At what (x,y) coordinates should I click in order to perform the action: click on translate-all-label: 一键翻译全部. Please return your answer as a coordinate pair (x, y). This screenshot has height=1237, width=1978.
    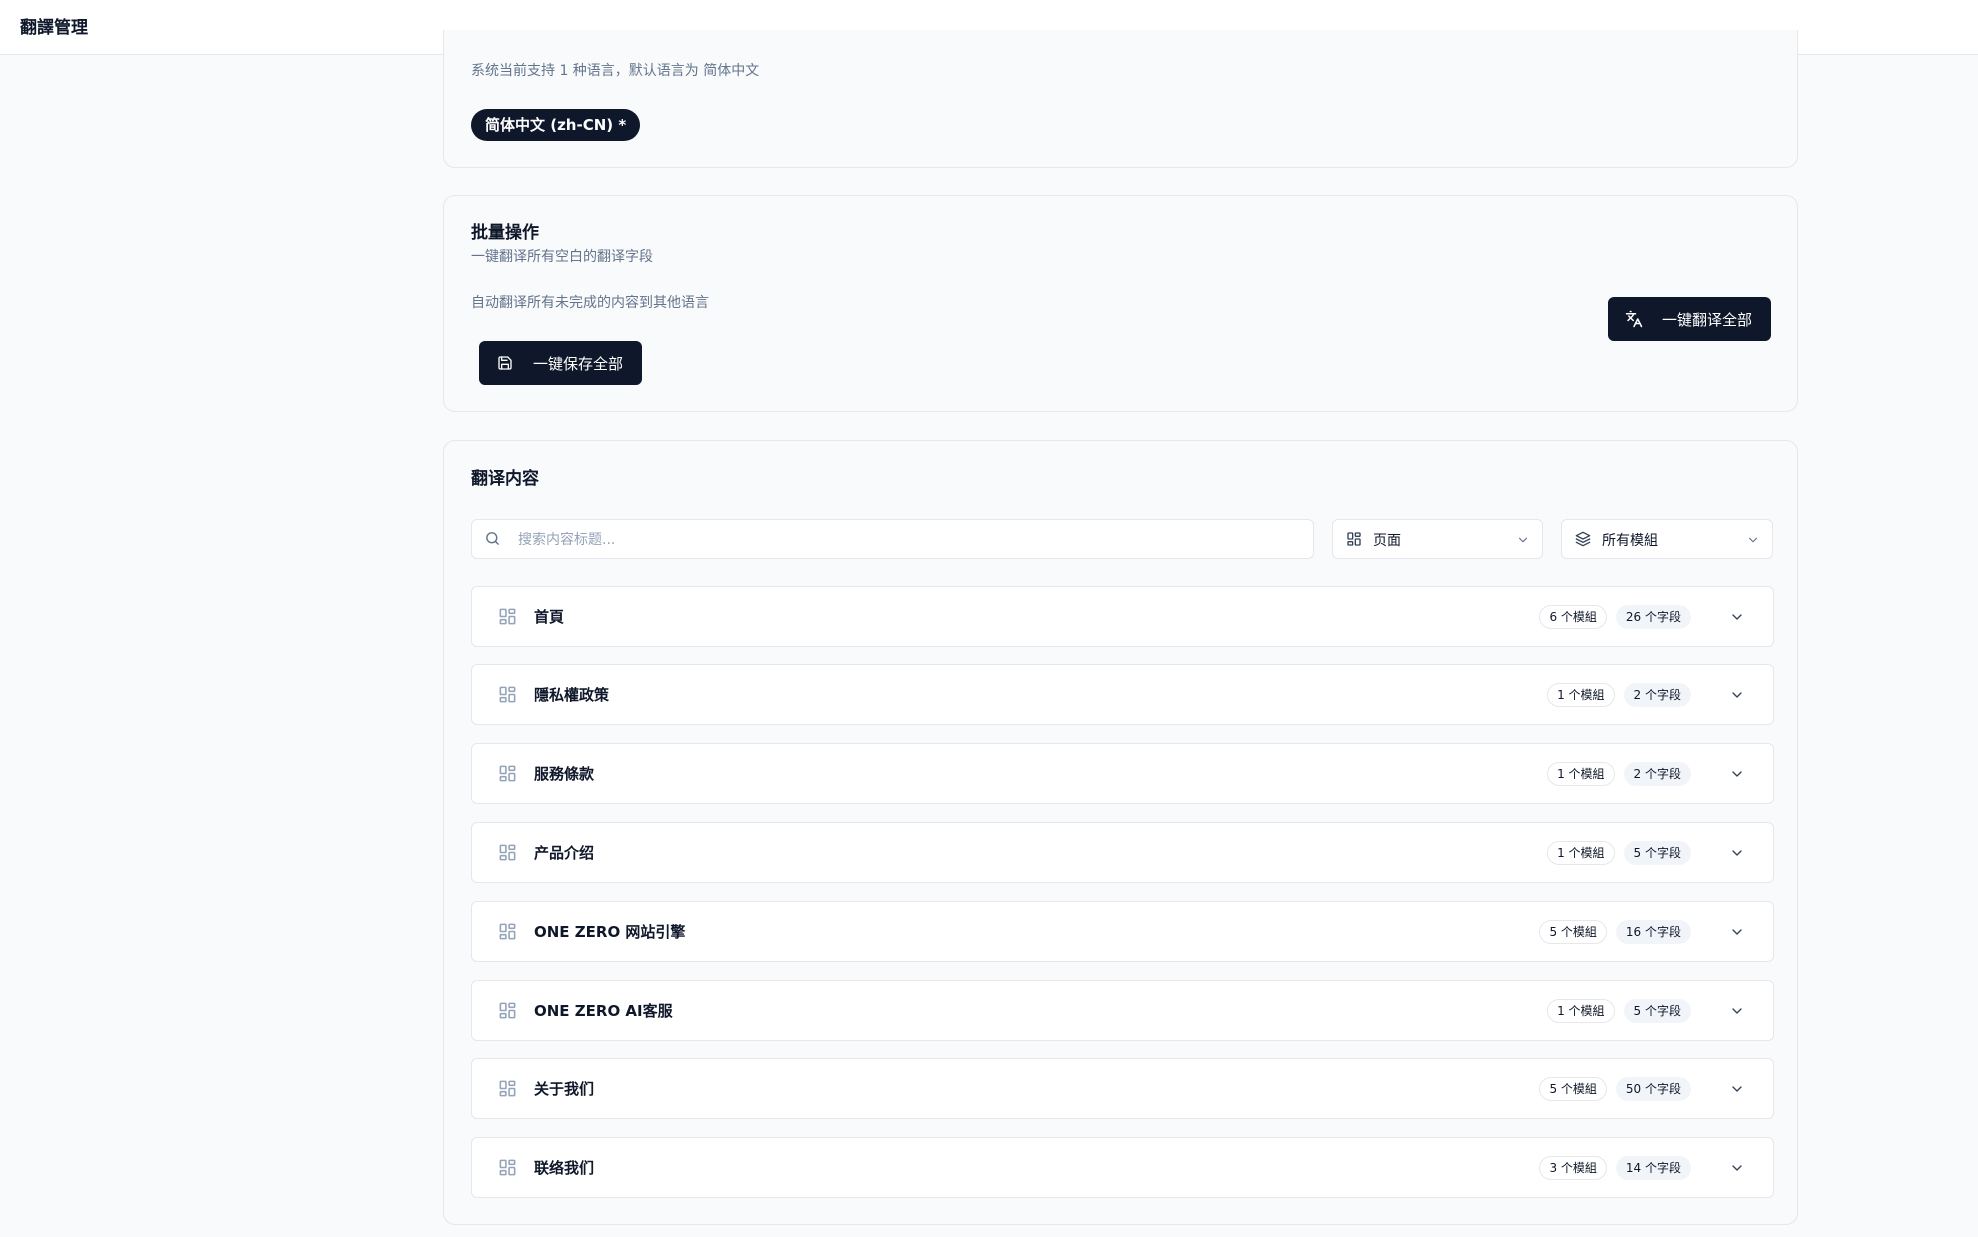
    Looking at the image, I should click on (1707, 319).